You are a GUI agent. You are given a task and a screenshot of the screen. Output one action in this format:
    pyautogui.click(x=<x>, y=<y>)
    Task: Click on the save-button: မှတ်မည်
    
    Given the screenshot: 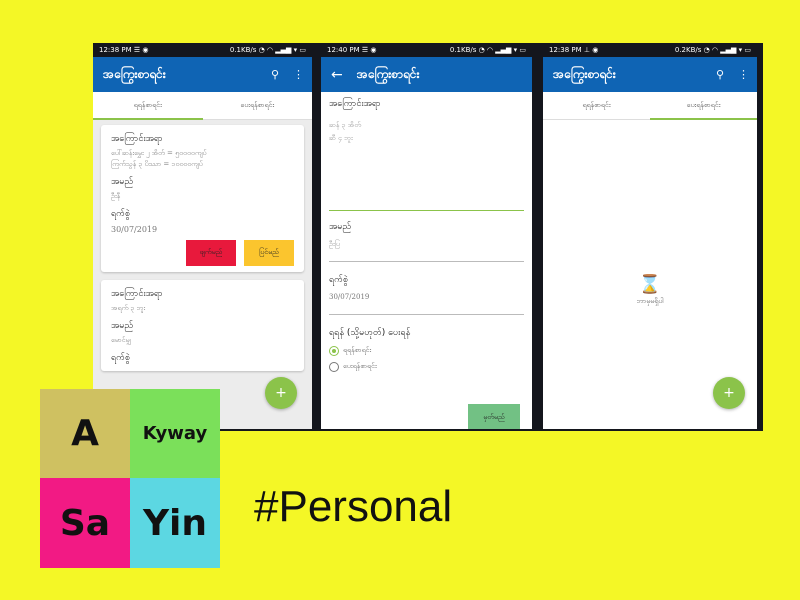 What is the action you would take?
    pyautogui.click(x=494, y=416)
    